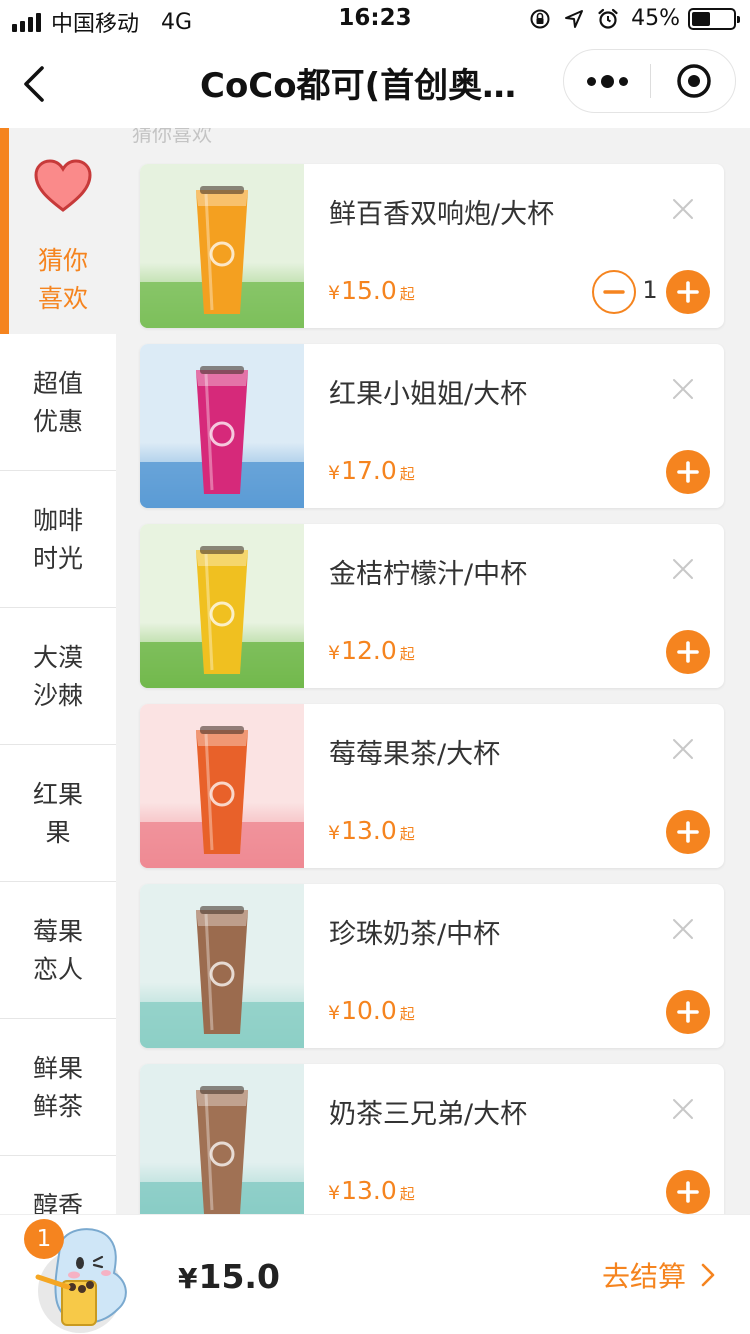  Describe the element at coordinates (432, 786) in the screenshot. I see `product-card: 莓莓果茶/大杯 ¥13.0 起` at that location.